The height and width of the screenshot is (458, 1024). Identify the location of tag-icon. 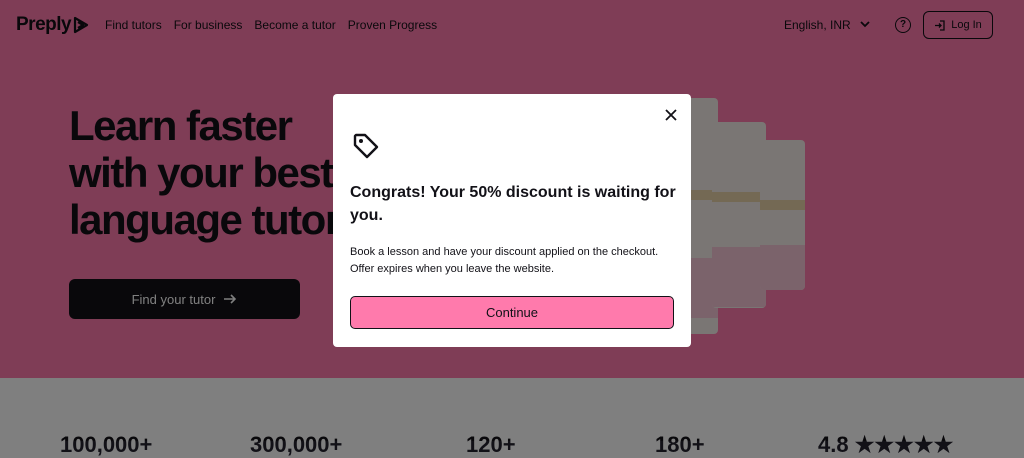
(366, 146).